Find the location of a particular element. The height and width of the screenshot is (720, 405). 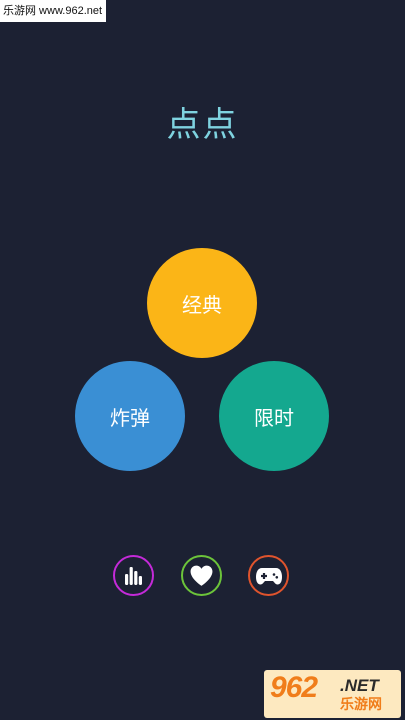

timed-mode-button: 限时 is located at coordinates (274, 416).